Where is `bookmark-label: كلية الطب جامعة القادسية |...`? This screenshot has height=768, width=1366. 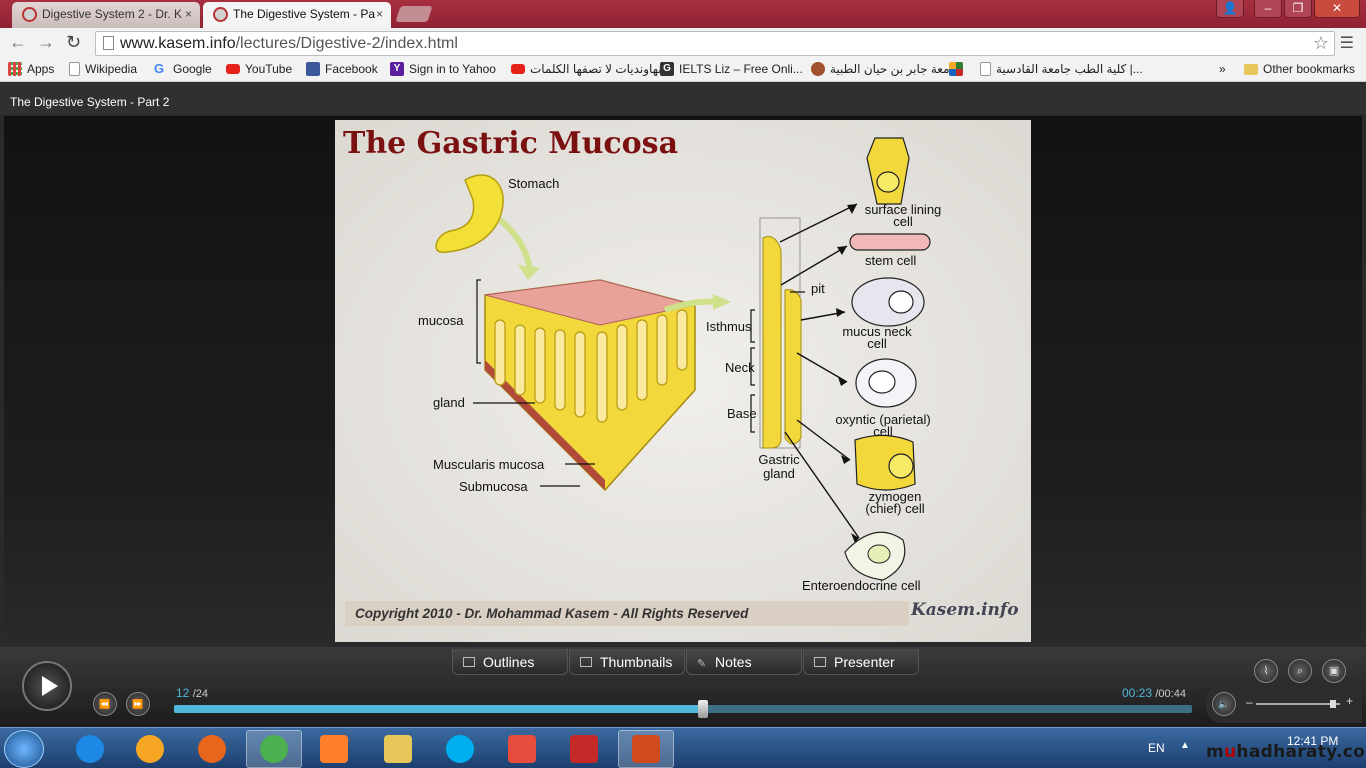
bookmark-label: كلية الطب جامعة القادسية |... is located at coordinates (1069, 69).